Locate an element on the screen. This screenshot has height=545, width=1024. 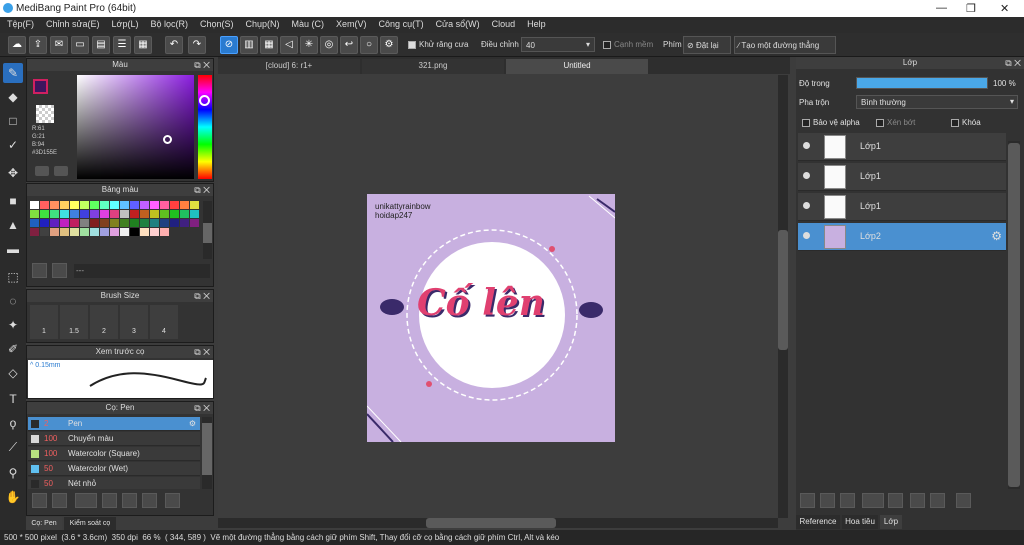
close-button: ✕ is located at coordinates (1004, 8).